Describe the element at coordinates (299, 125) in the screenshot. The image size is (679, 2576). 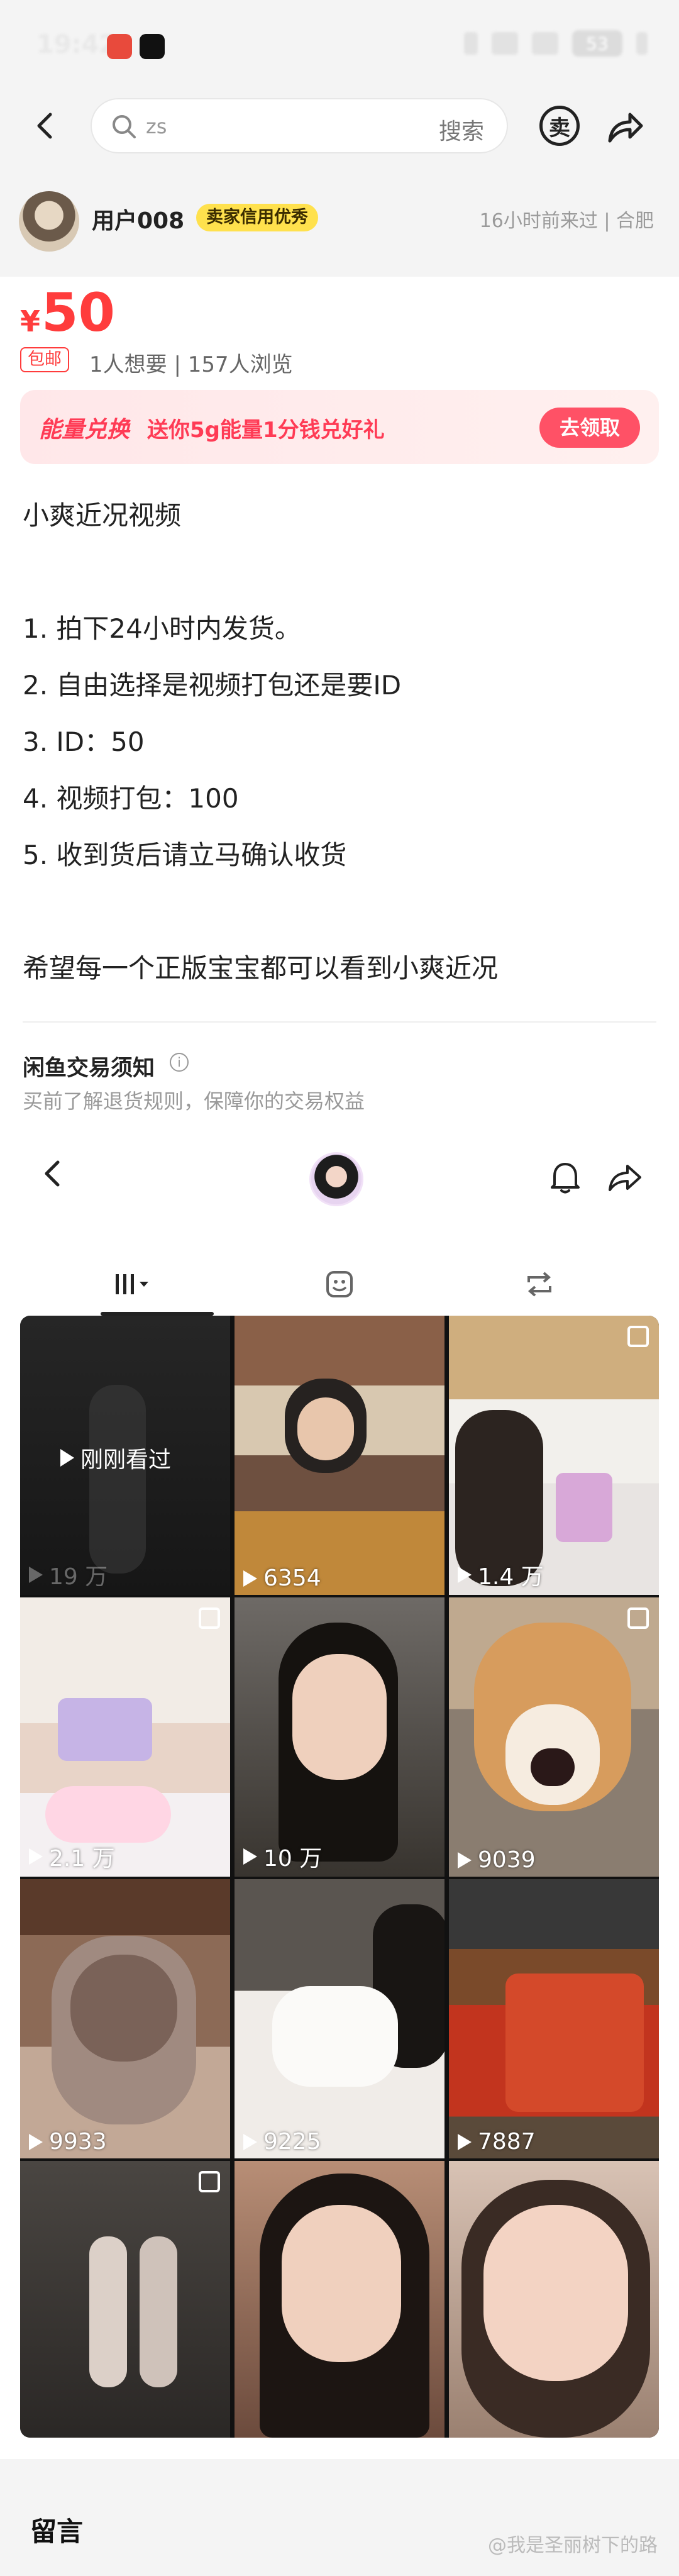
I see `search-bar: zs 搜索` at that location.